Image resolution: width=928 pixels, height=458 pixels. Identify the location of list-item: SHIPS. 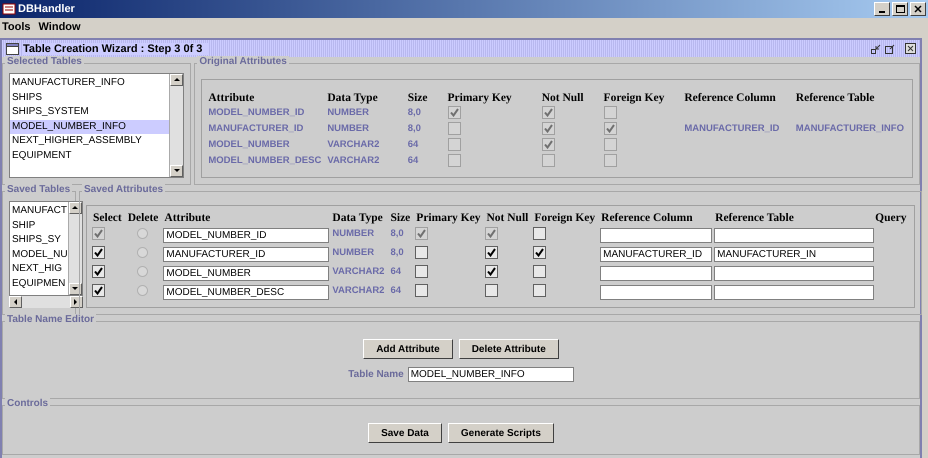
(90, 97).